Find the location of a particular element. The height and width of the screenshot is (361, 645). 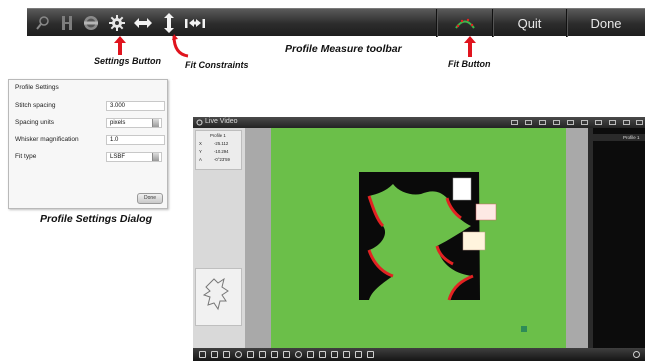

slash-icon is located at coordinates (286, 354).